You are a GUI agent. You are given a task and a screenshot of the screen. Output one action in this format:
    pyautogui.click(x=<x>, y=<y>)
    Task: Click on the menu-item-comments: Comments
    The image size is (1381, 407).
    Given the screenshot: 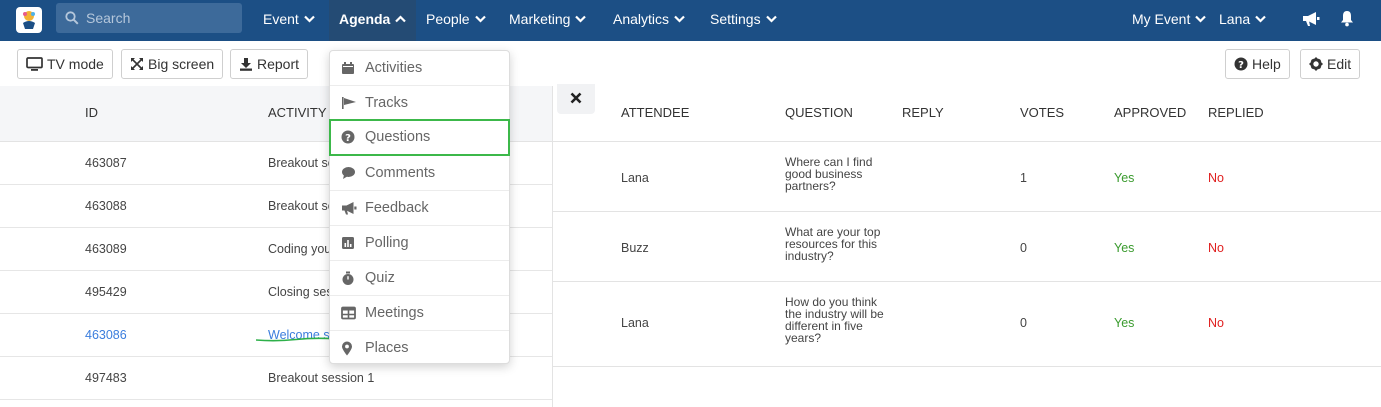 What is the action you would take?
    pyautogui.click(x=419, y=173)
    